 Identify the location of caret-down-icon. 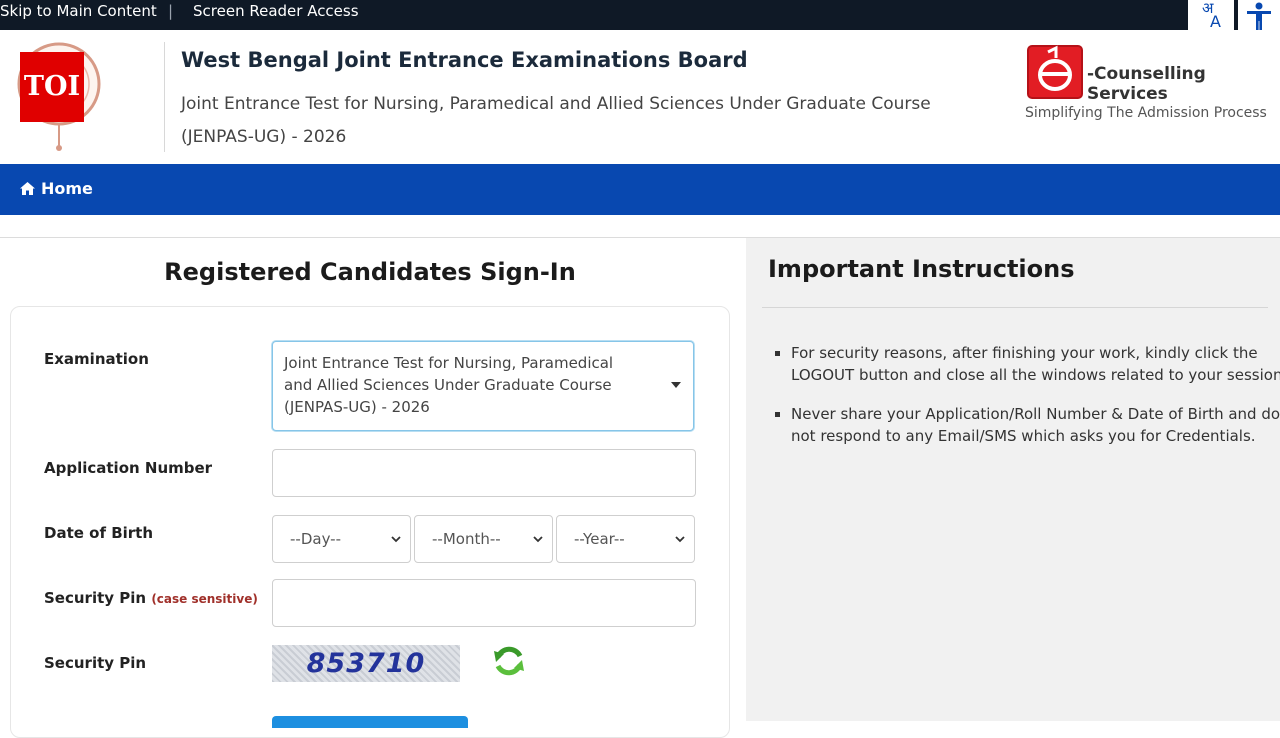
(676, 385).